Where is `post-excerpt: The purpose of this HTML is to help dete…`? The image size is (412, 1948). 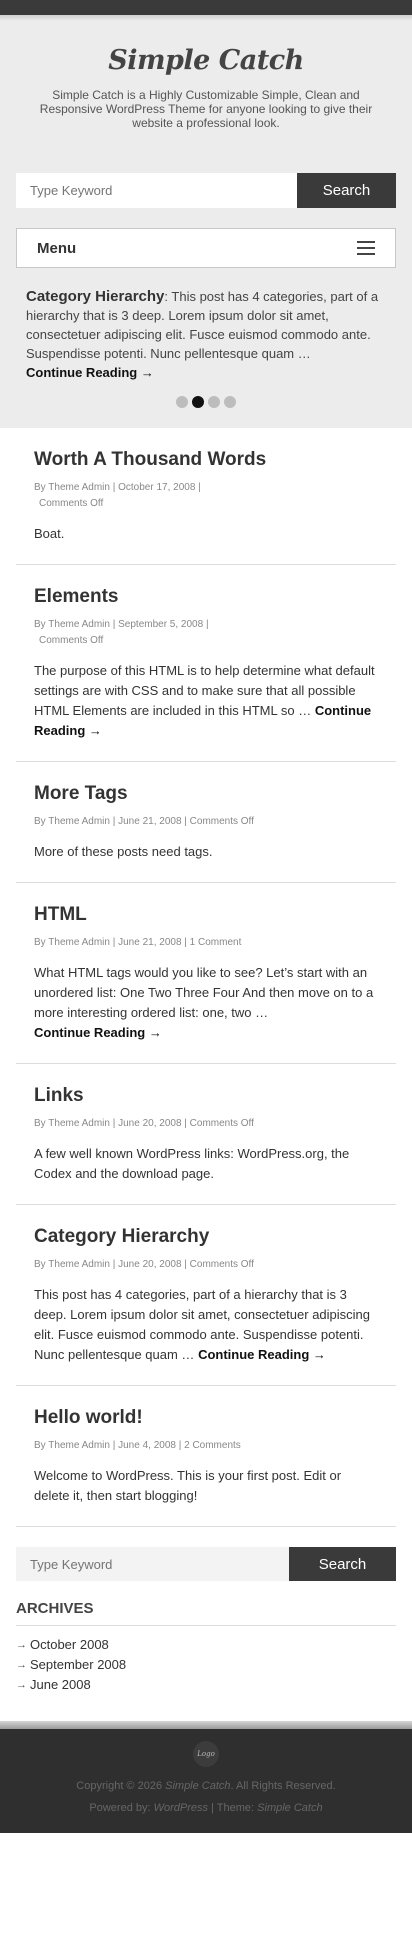
post-excerpt: The purpose of this HTML is to help dete… is located at coordinates (206, 701).